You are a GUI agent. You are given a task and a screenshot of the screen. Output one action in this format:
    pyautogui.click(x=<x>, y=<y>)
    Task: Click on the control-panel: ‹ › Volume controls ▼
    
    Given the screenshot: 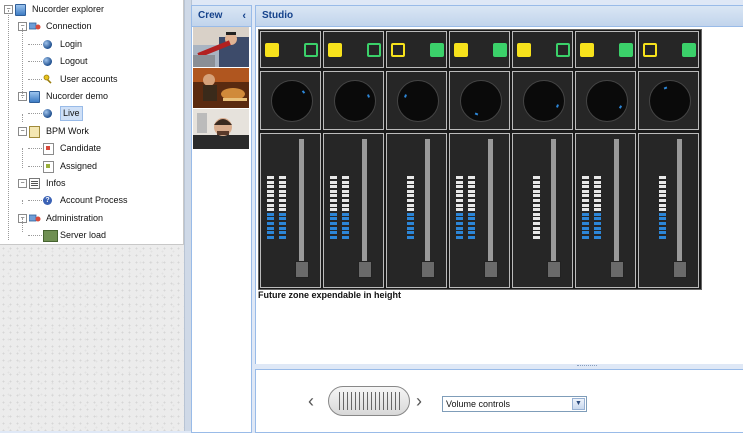 What is the action you would take?
    pyautogui.click(x=499, y=401)
    